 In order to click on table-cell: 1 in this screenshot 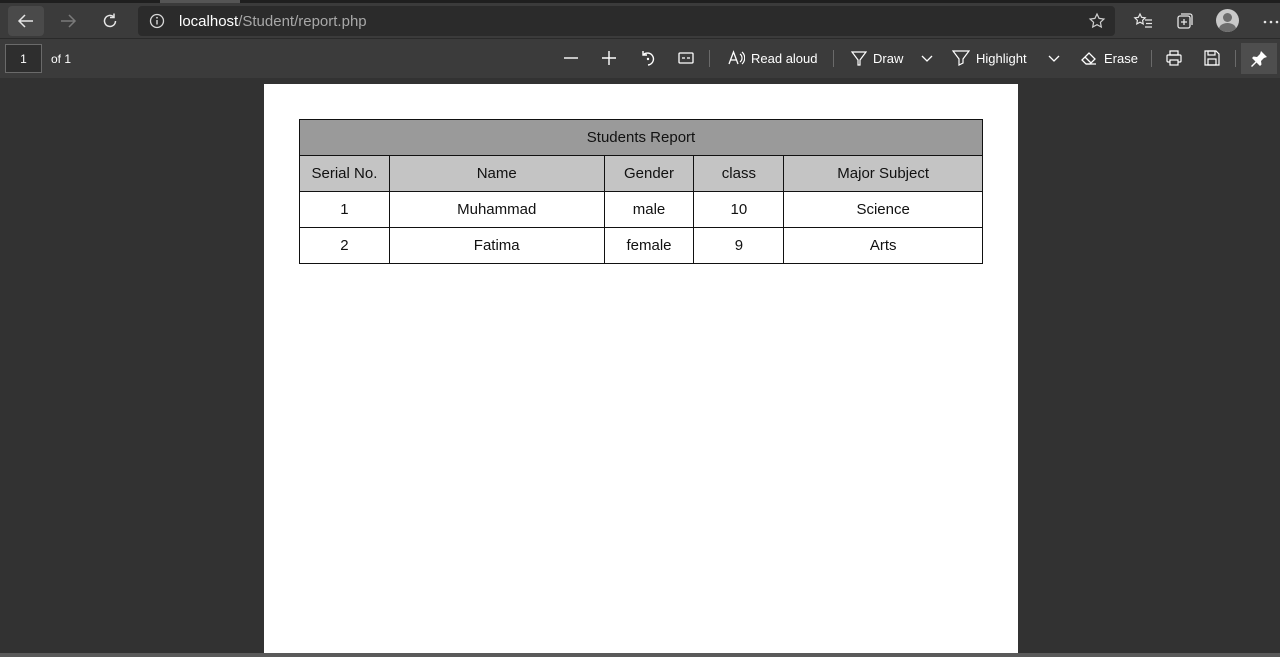, I will do `click(344, 209)`.